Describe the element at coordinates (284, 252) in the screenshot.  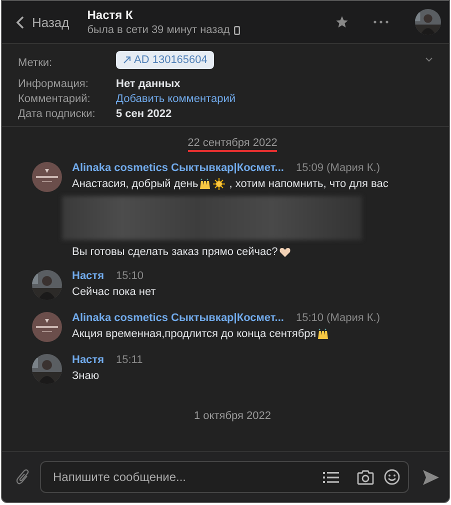
I see `heart-hands-icon` at that location.